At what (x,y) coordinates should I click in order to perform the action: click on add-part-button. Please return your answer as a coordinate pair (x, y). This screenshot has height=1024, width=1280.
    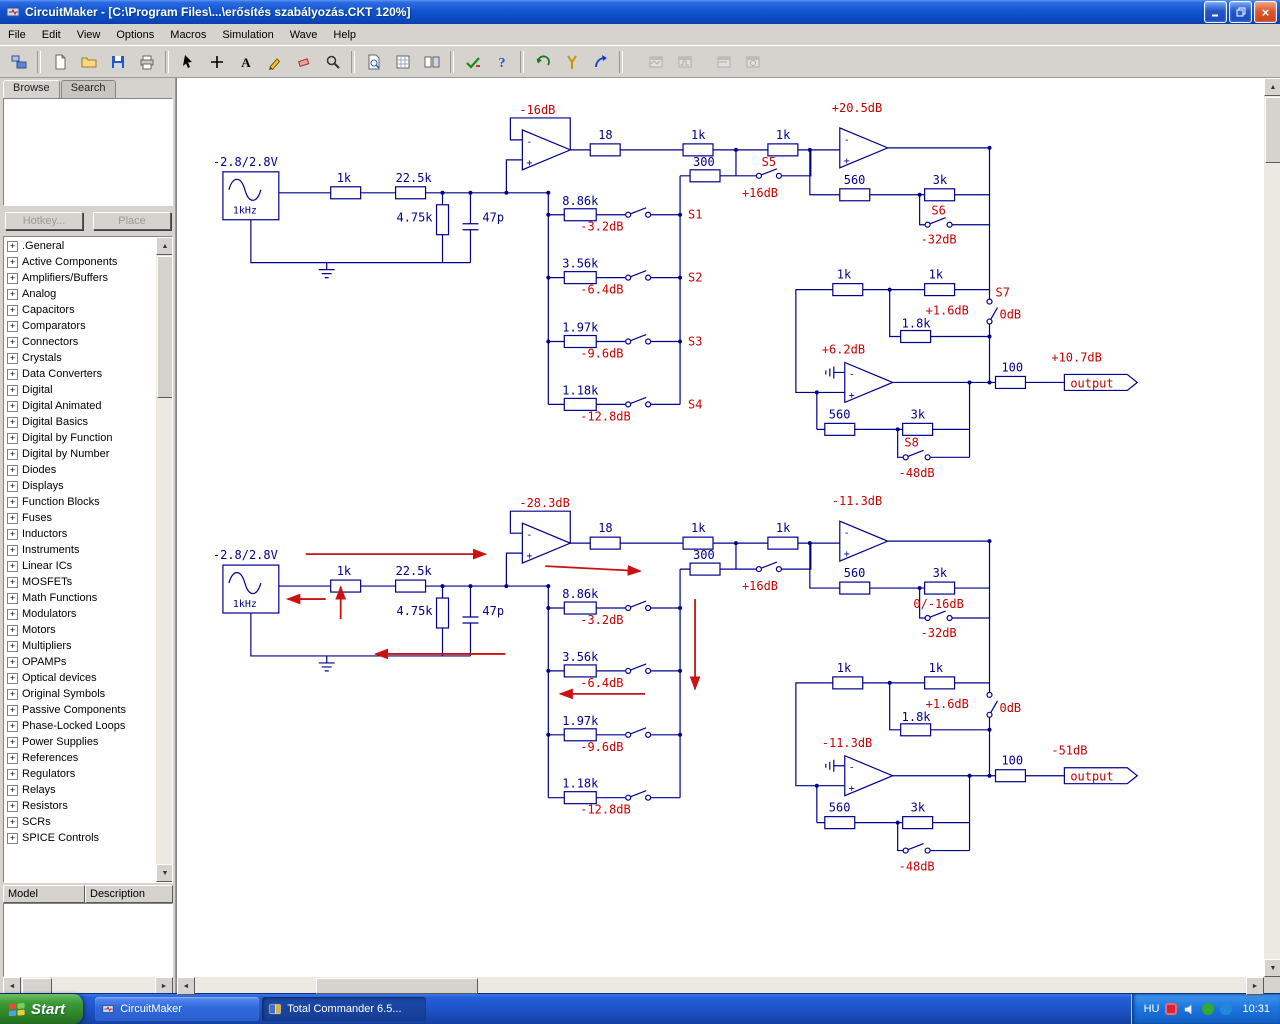
    Looking at the image, I should click on (216, 61).